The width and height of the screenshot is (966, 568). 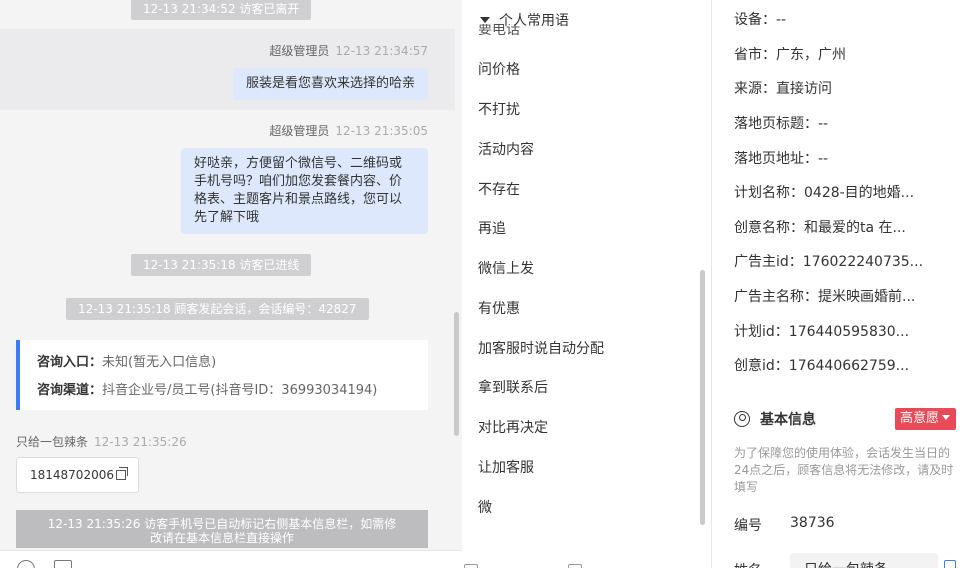 I want to click on phrase-group-header: 个人常用语, so click(x=524, y=20).